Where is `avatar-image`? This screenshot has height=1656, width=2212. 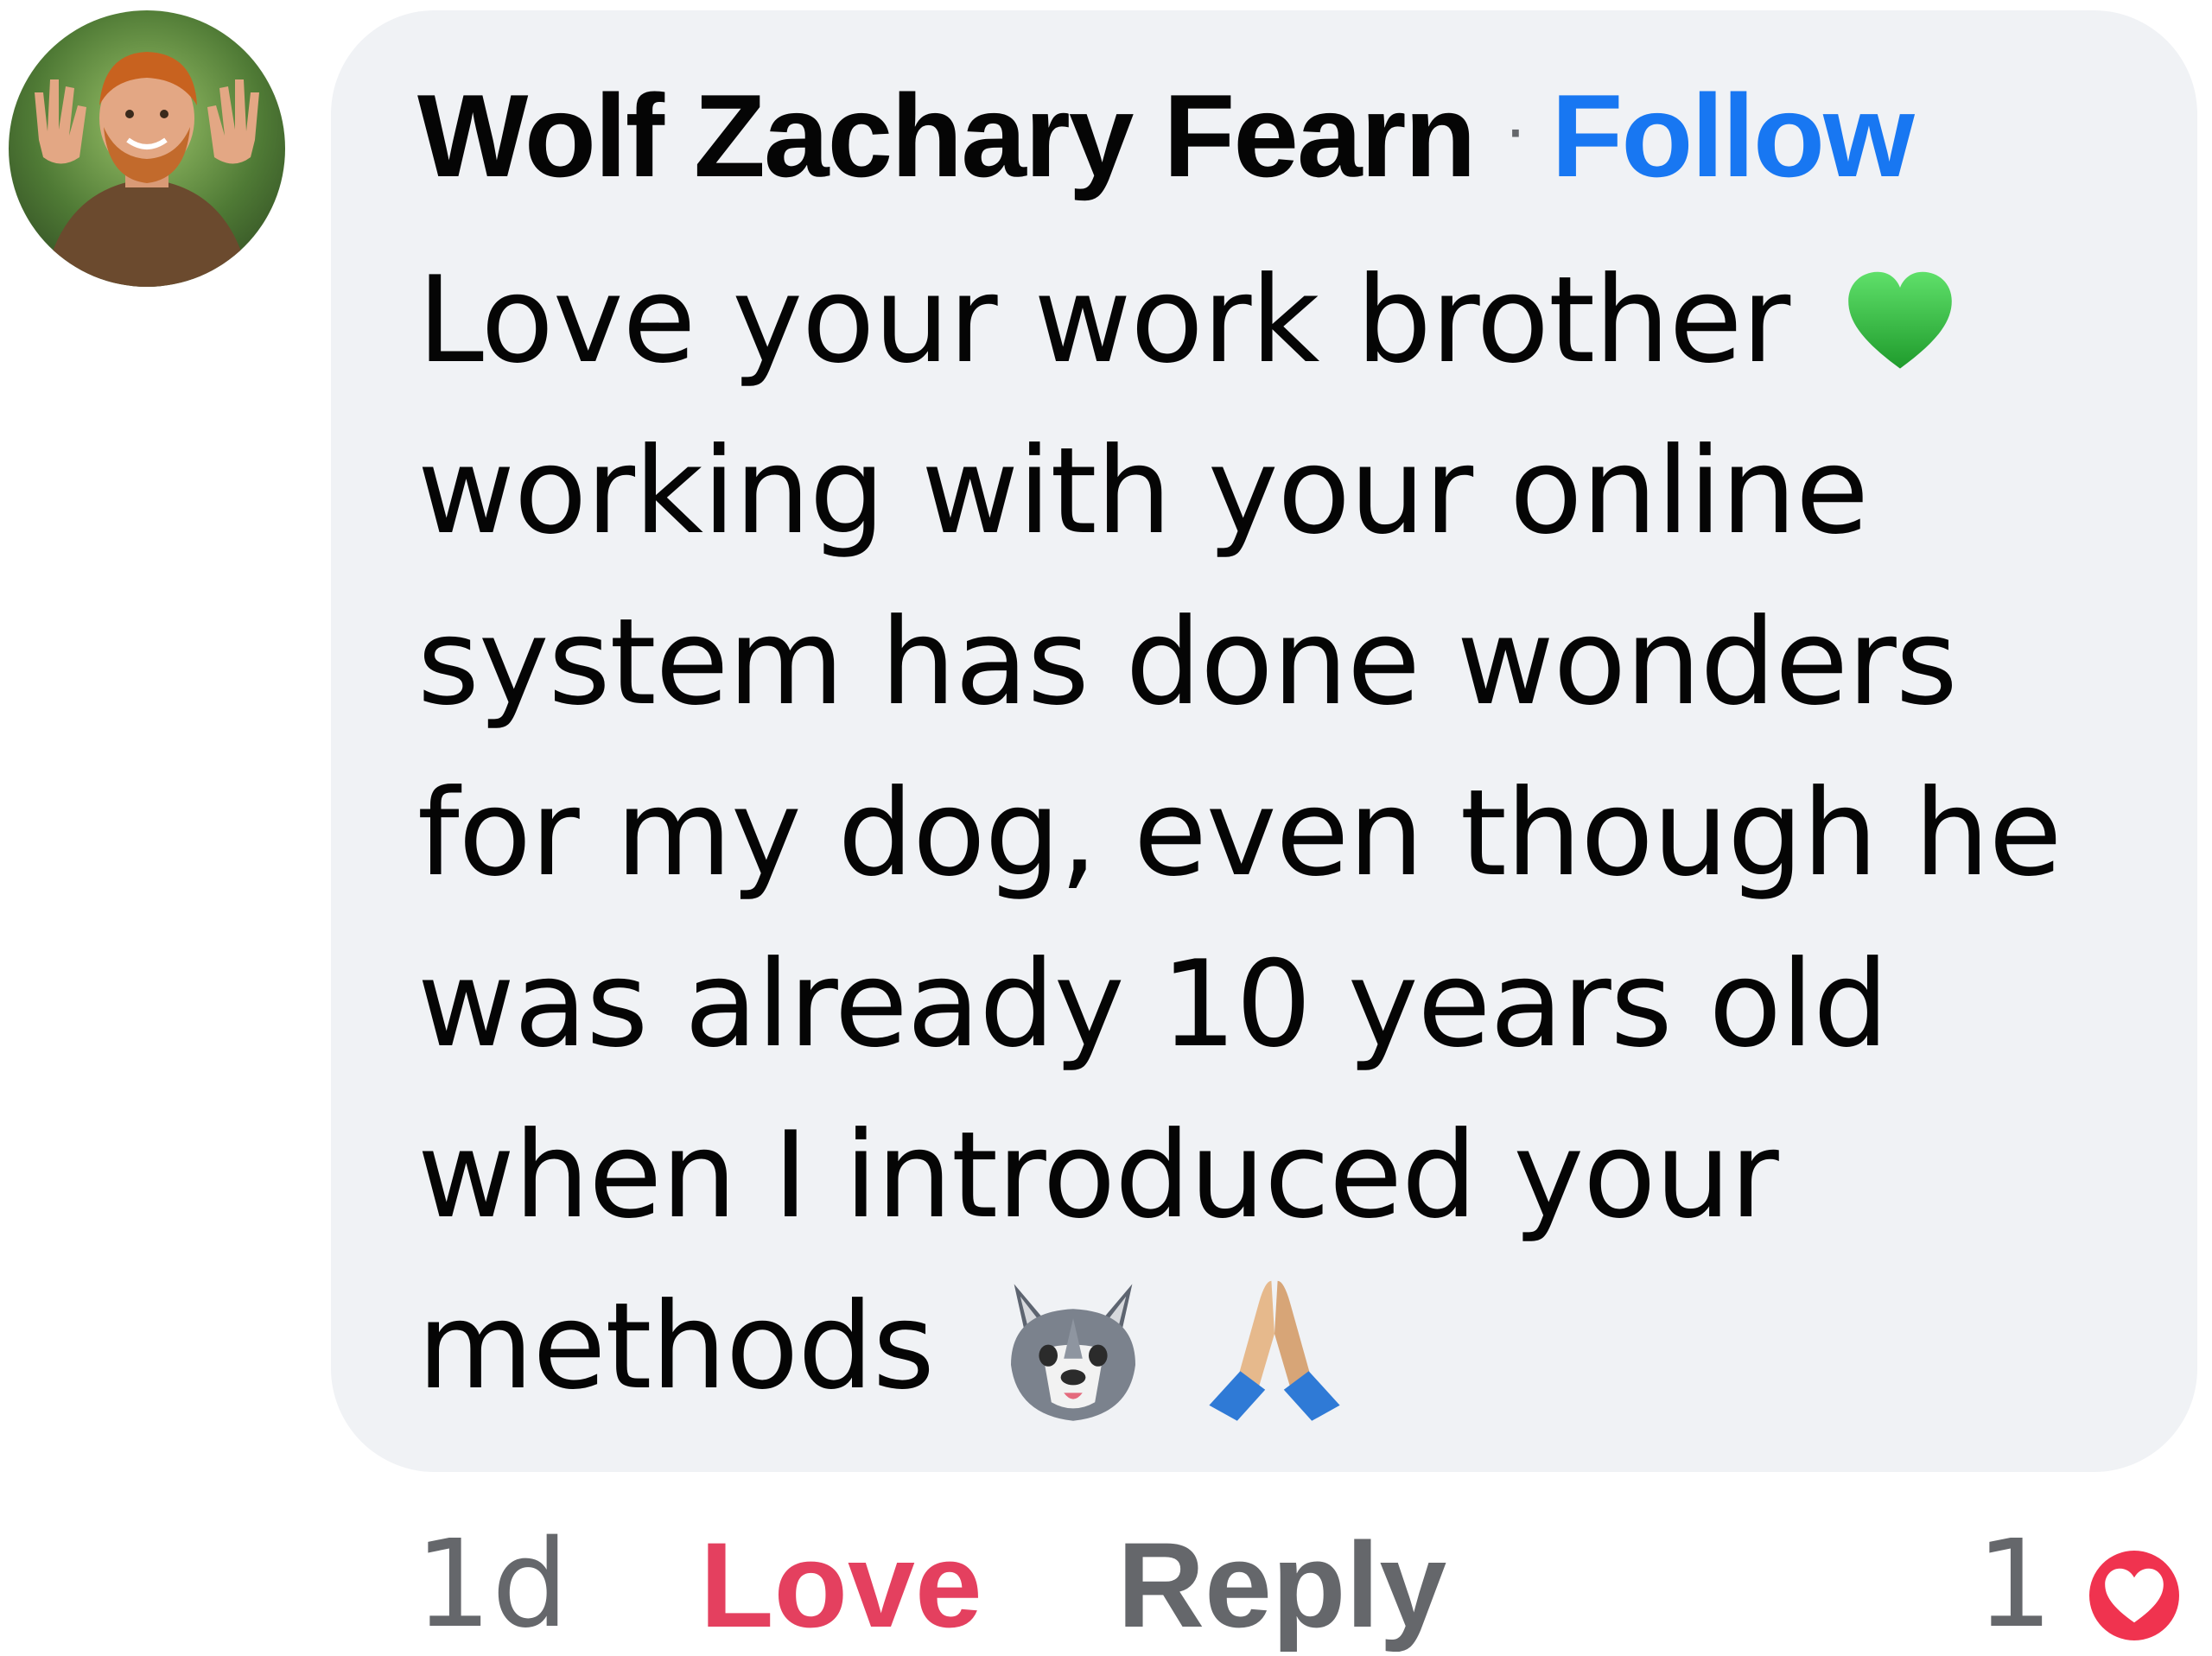 avatar-image is located at coordinates (147, 148).